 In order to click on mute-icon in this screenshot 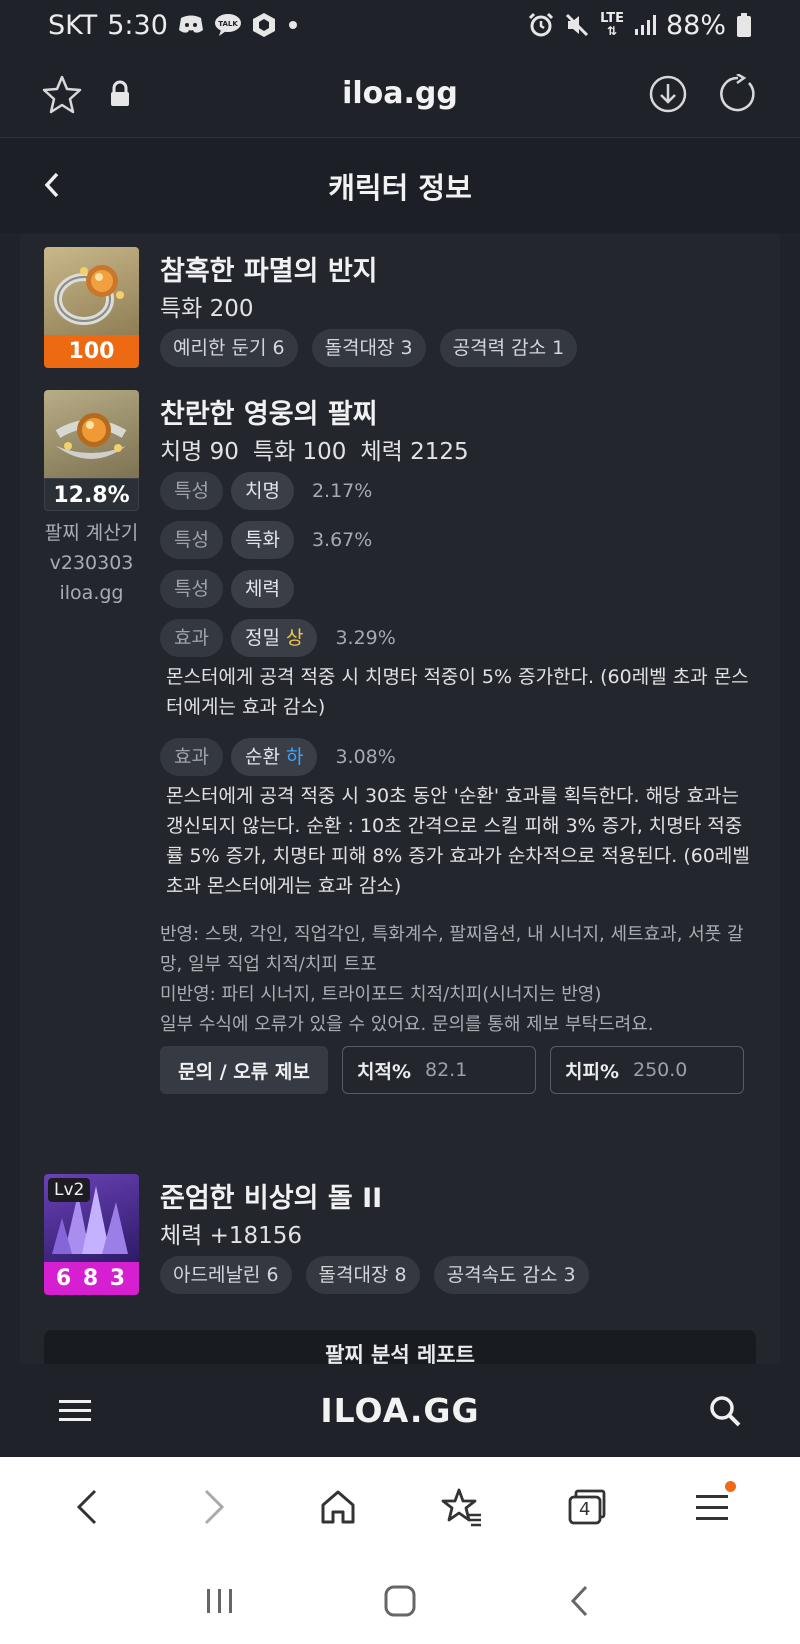, I will do `click(577, 25)`.